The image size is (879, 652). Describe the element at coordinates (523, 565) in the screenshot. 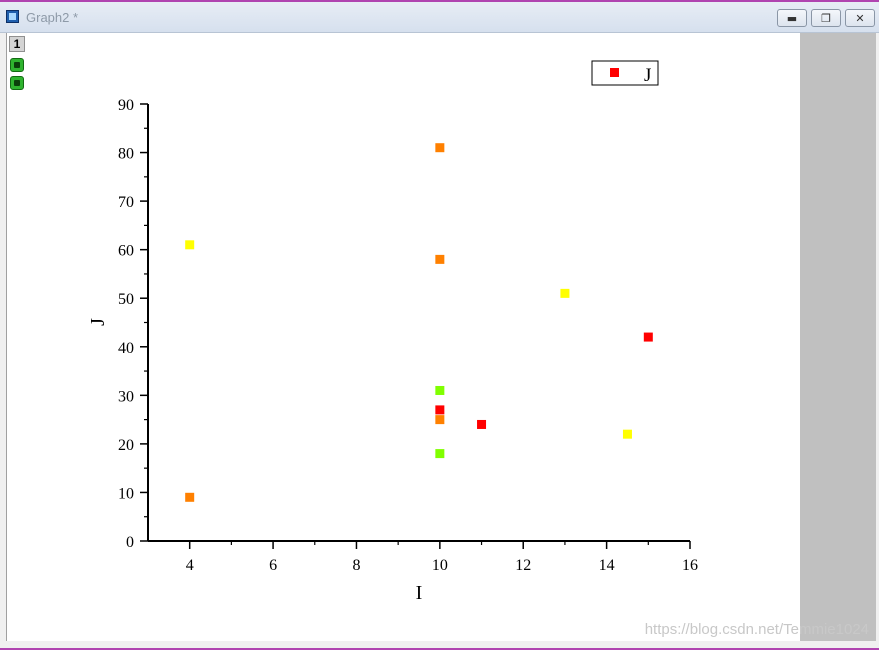

I see `x-tick-label: 12` at that location.